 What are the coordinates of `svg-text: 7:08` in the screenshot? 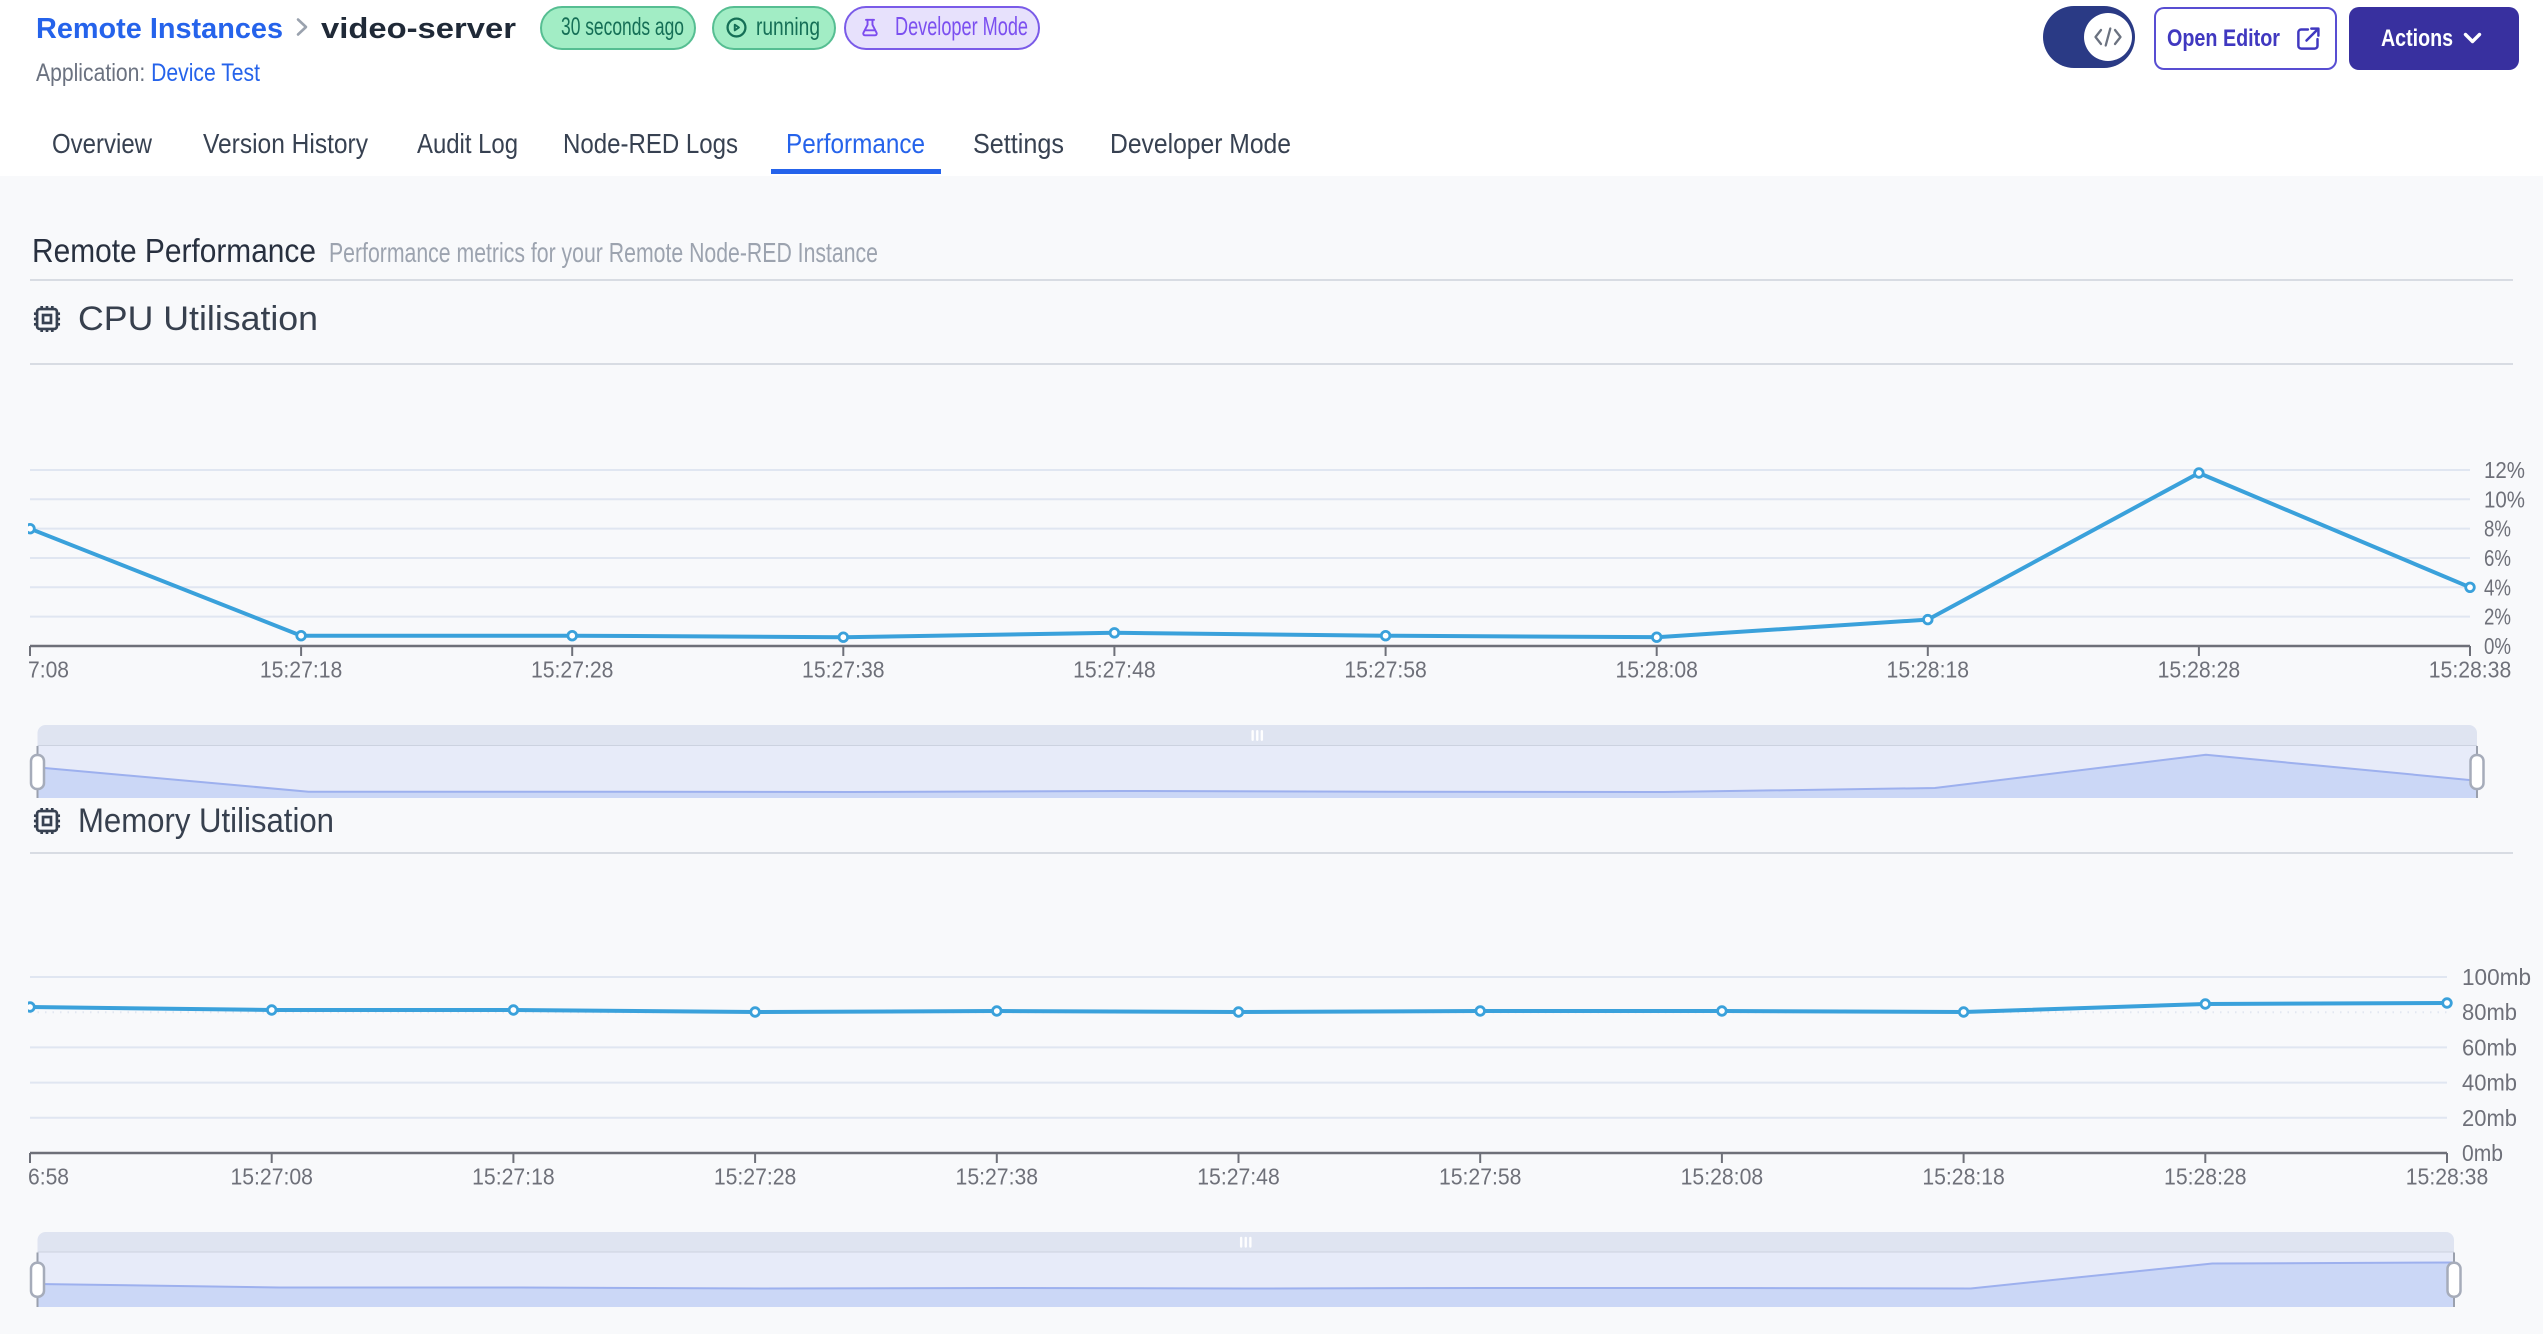 It's located at (48, 670).